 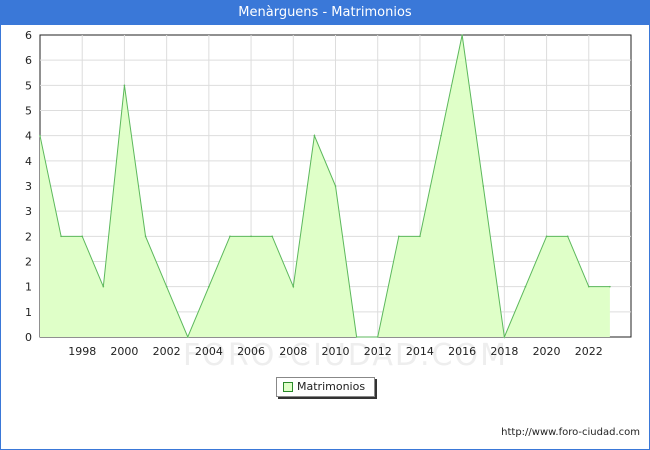 I want to click on x-tick-label: 2016, so click(x=462, y=351).